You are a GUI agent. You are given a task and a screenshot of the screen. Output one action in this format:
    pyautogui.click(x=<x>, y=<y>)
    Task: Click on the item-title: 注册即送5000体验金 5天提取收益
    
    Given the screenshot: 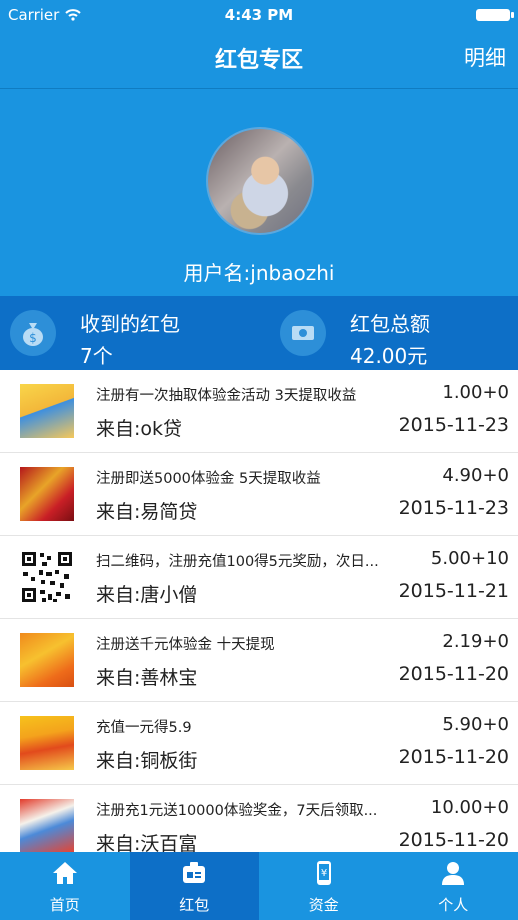 What is the action you would take?
    pyautogui.click(x=208, y=479)
    